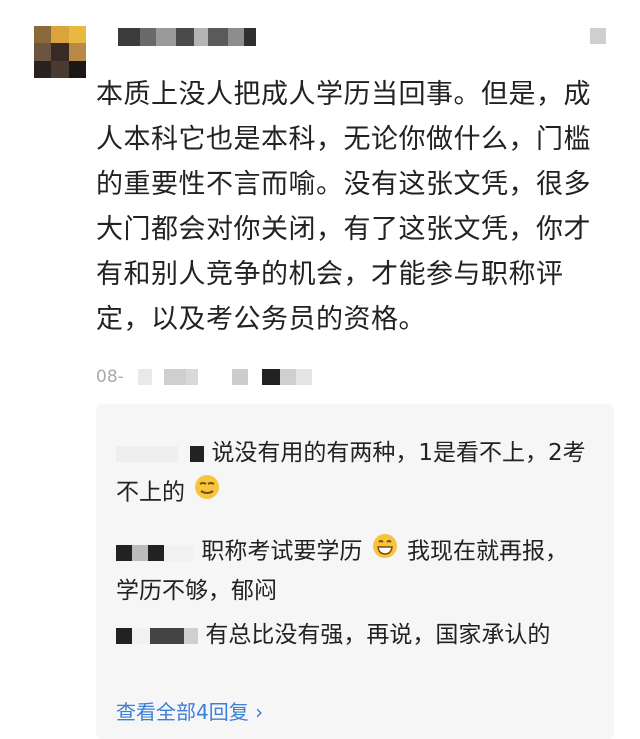 This screenshot has height=739, width=640. Describe the element at coordinates (110, 377) in the screenshot. I see `post-date: 08-` at that location.